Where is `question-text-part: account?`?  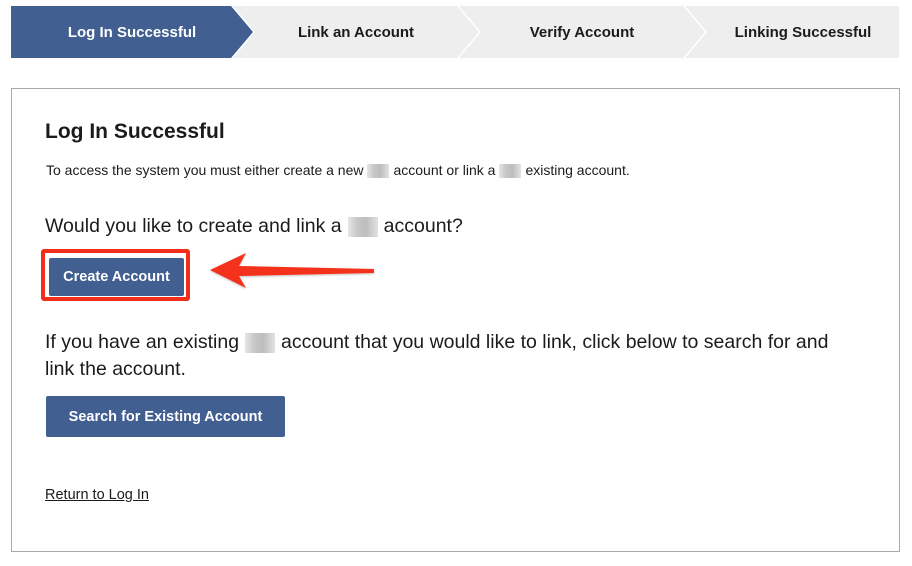 question-text-part: account? is located at coordinates (423, 226).